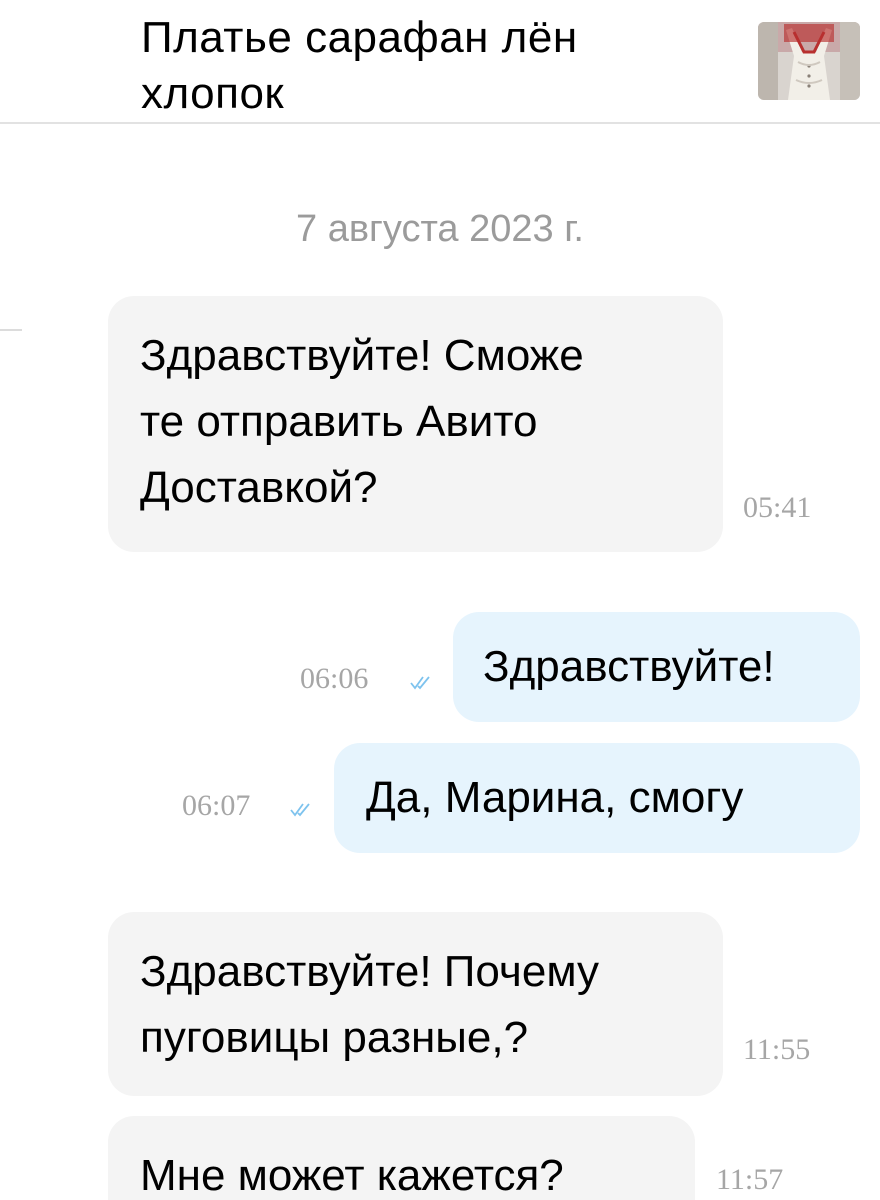  Describe the element at coordinates (334, 678) in the screenshot. I see `message-time: 06:06` at that location.